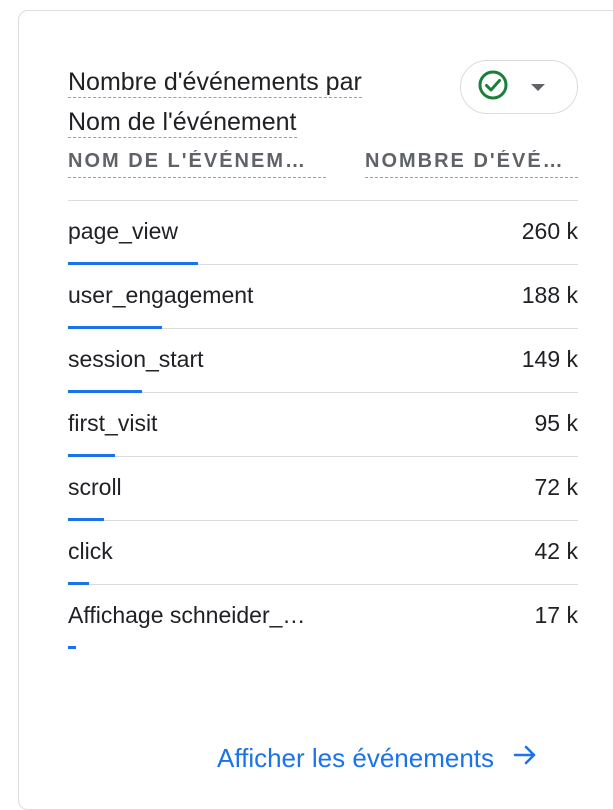  What do you see at coordinates (95, 487) in the screenshot?
I see `event-name: scroll` at bounding box center [95, 487].